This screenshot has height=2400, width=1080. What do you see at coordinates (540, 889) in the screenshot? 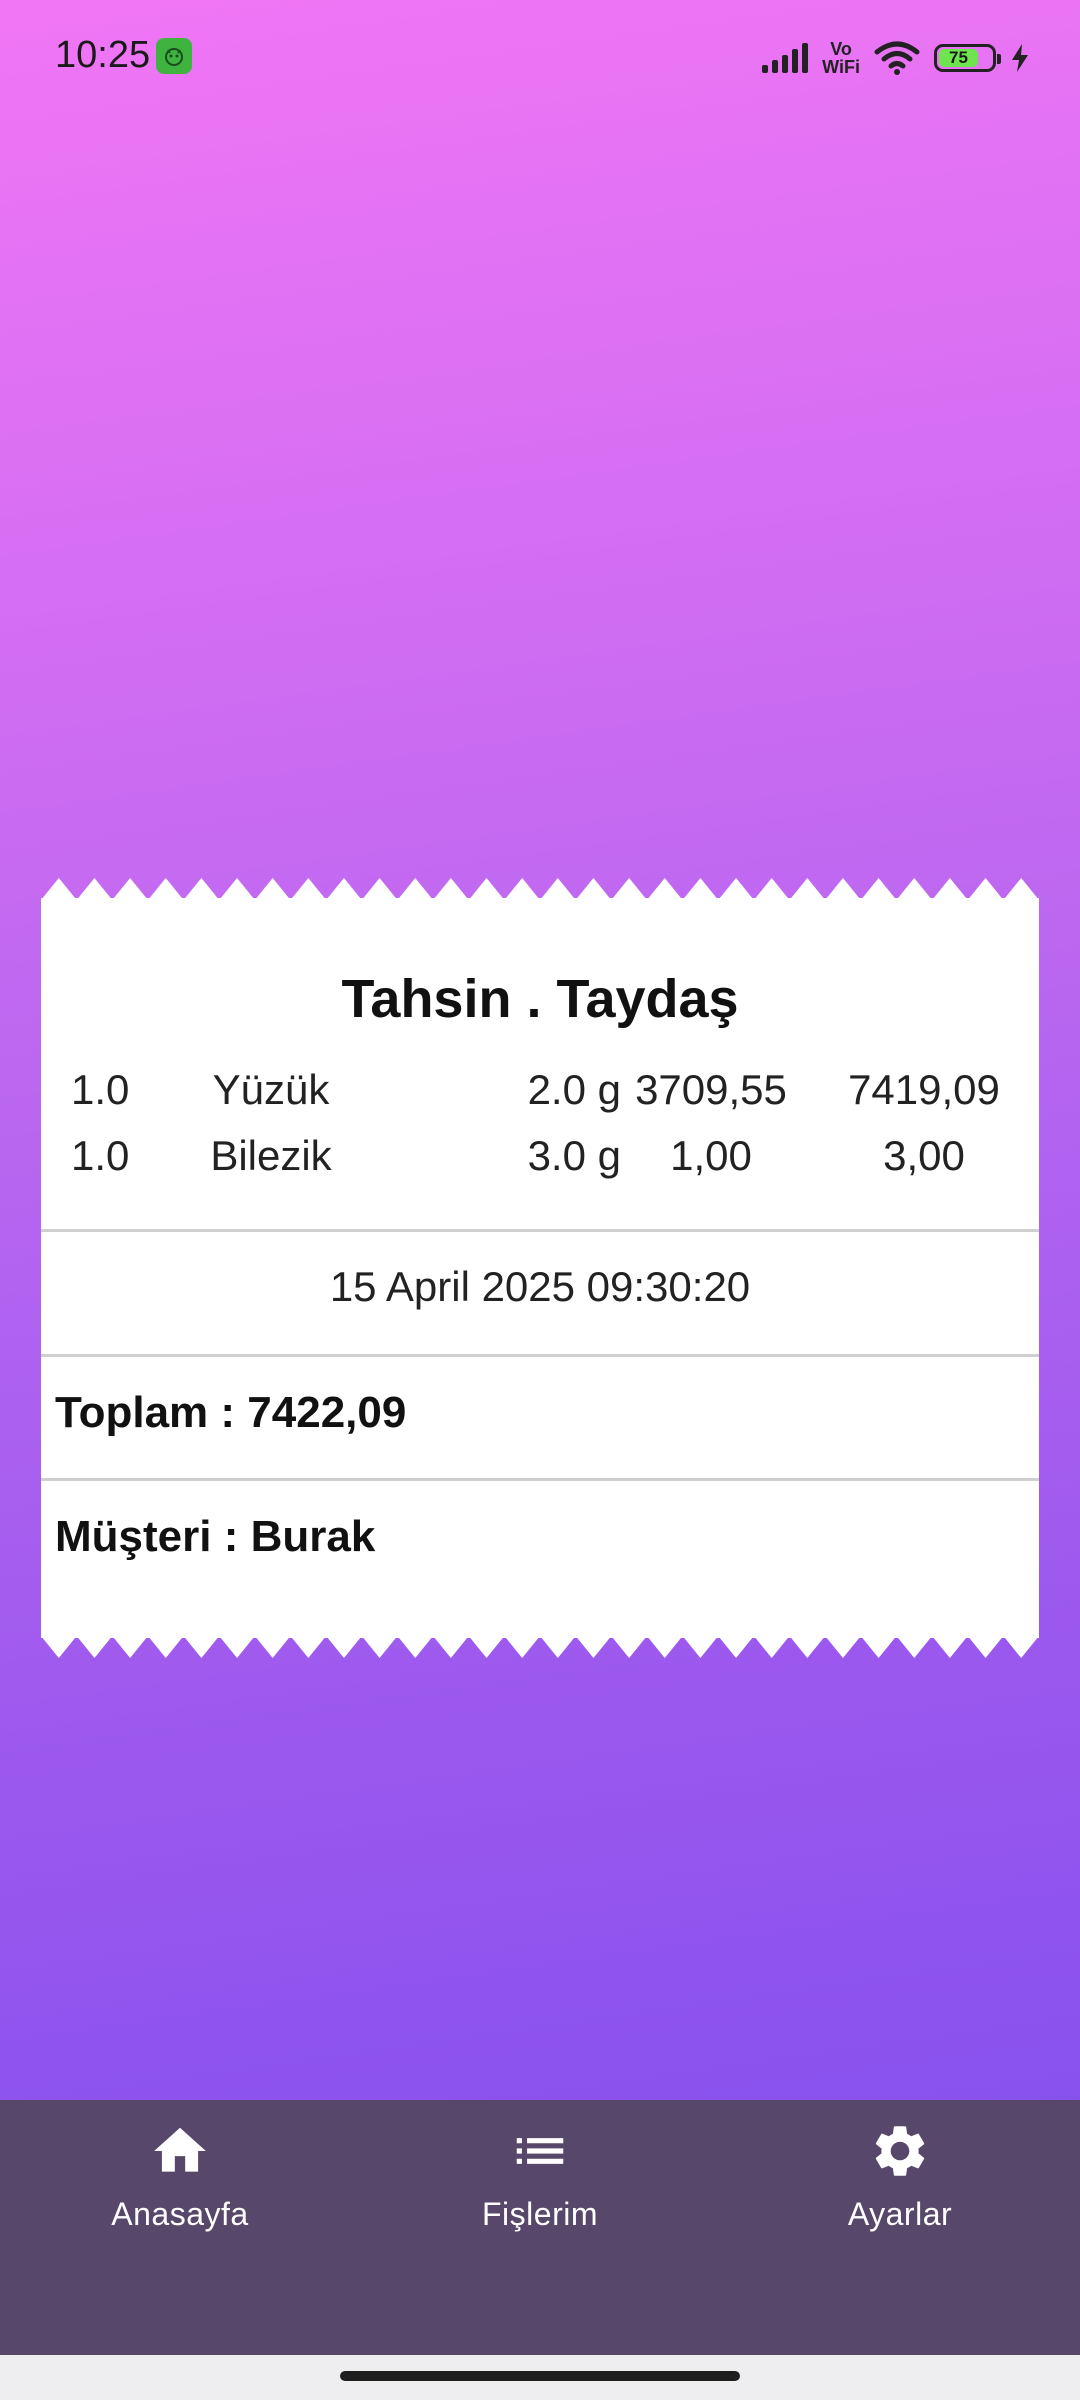
I see `receipt-zigzag-top` at bounding box center [540, 889].